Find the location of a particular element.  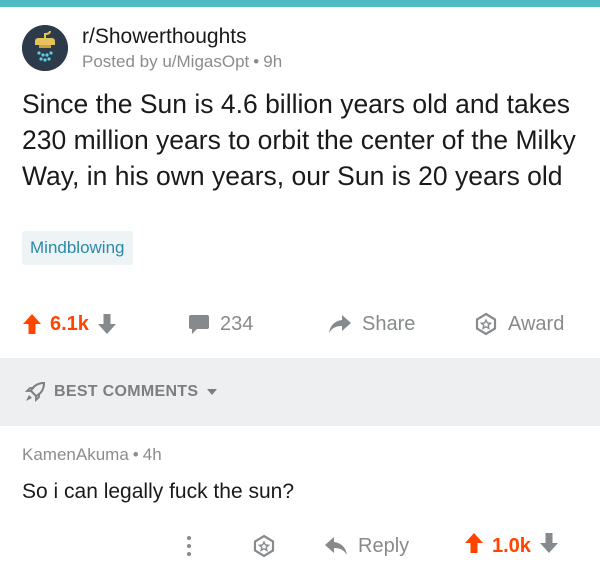

reply-label: Reply is located at coordinates (384, 545).